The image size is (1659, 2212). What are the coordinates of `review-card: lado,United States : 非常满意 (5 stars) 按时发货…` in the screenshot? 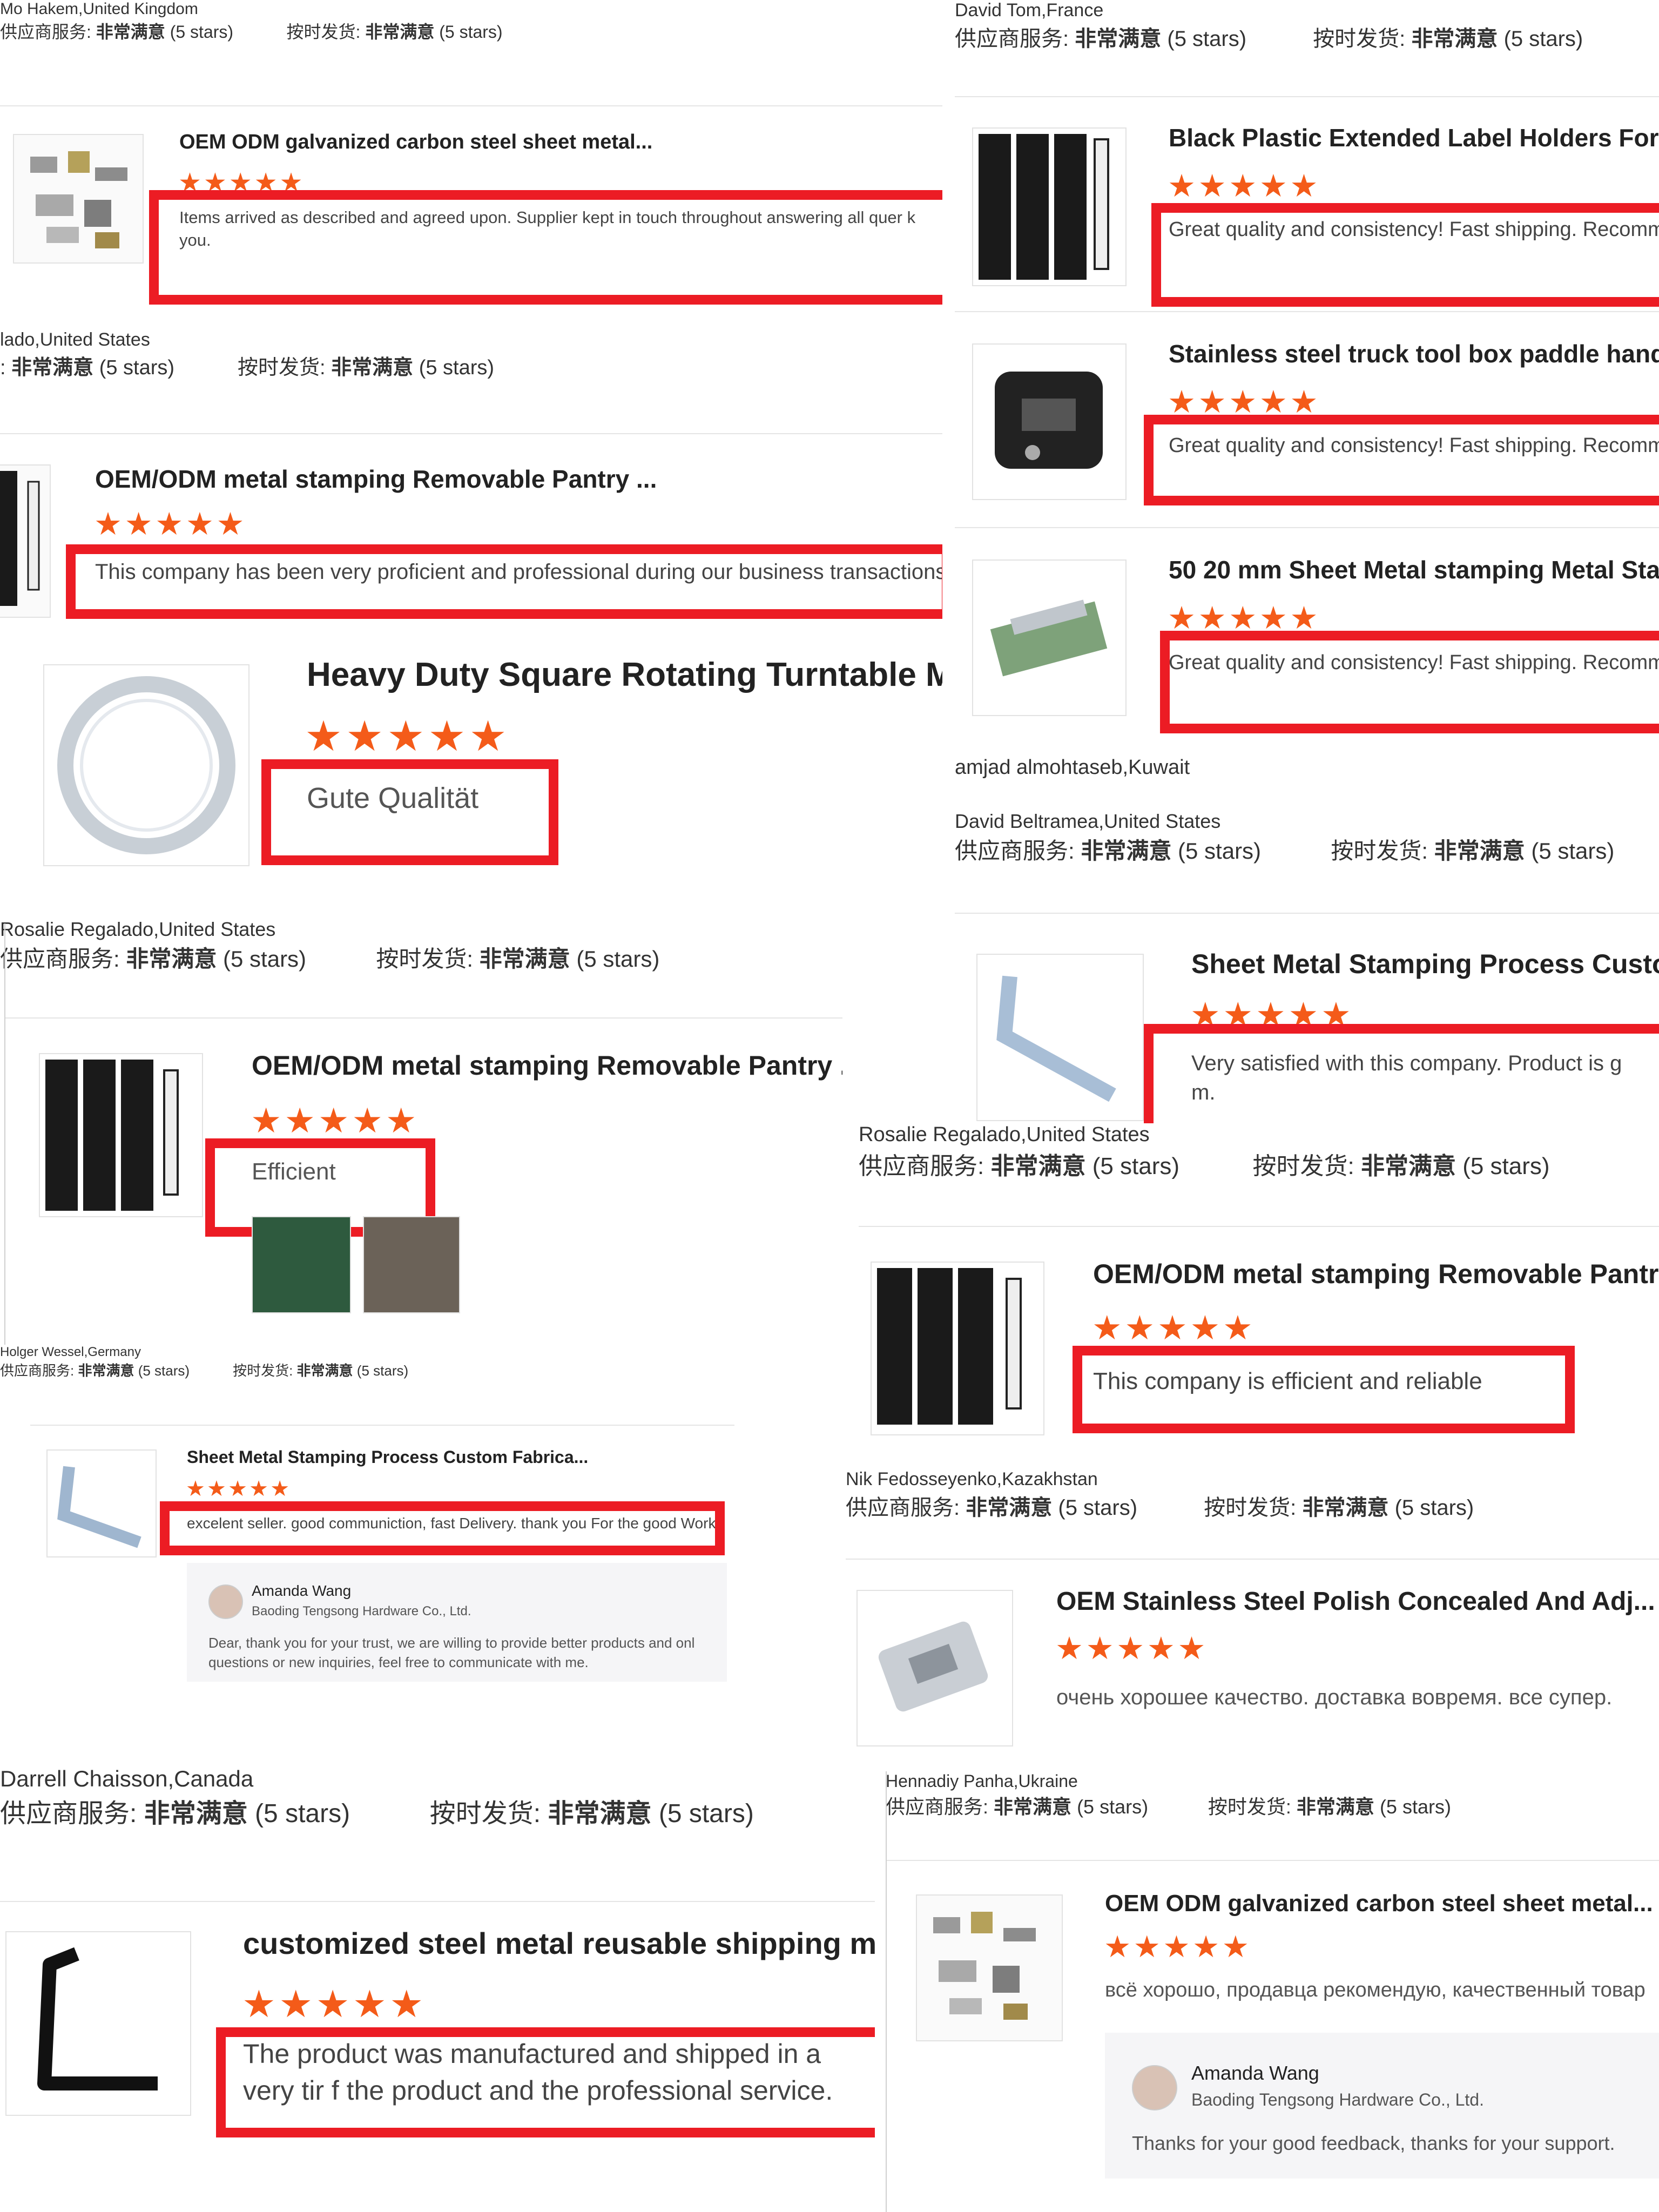 It's located at (471, 480).